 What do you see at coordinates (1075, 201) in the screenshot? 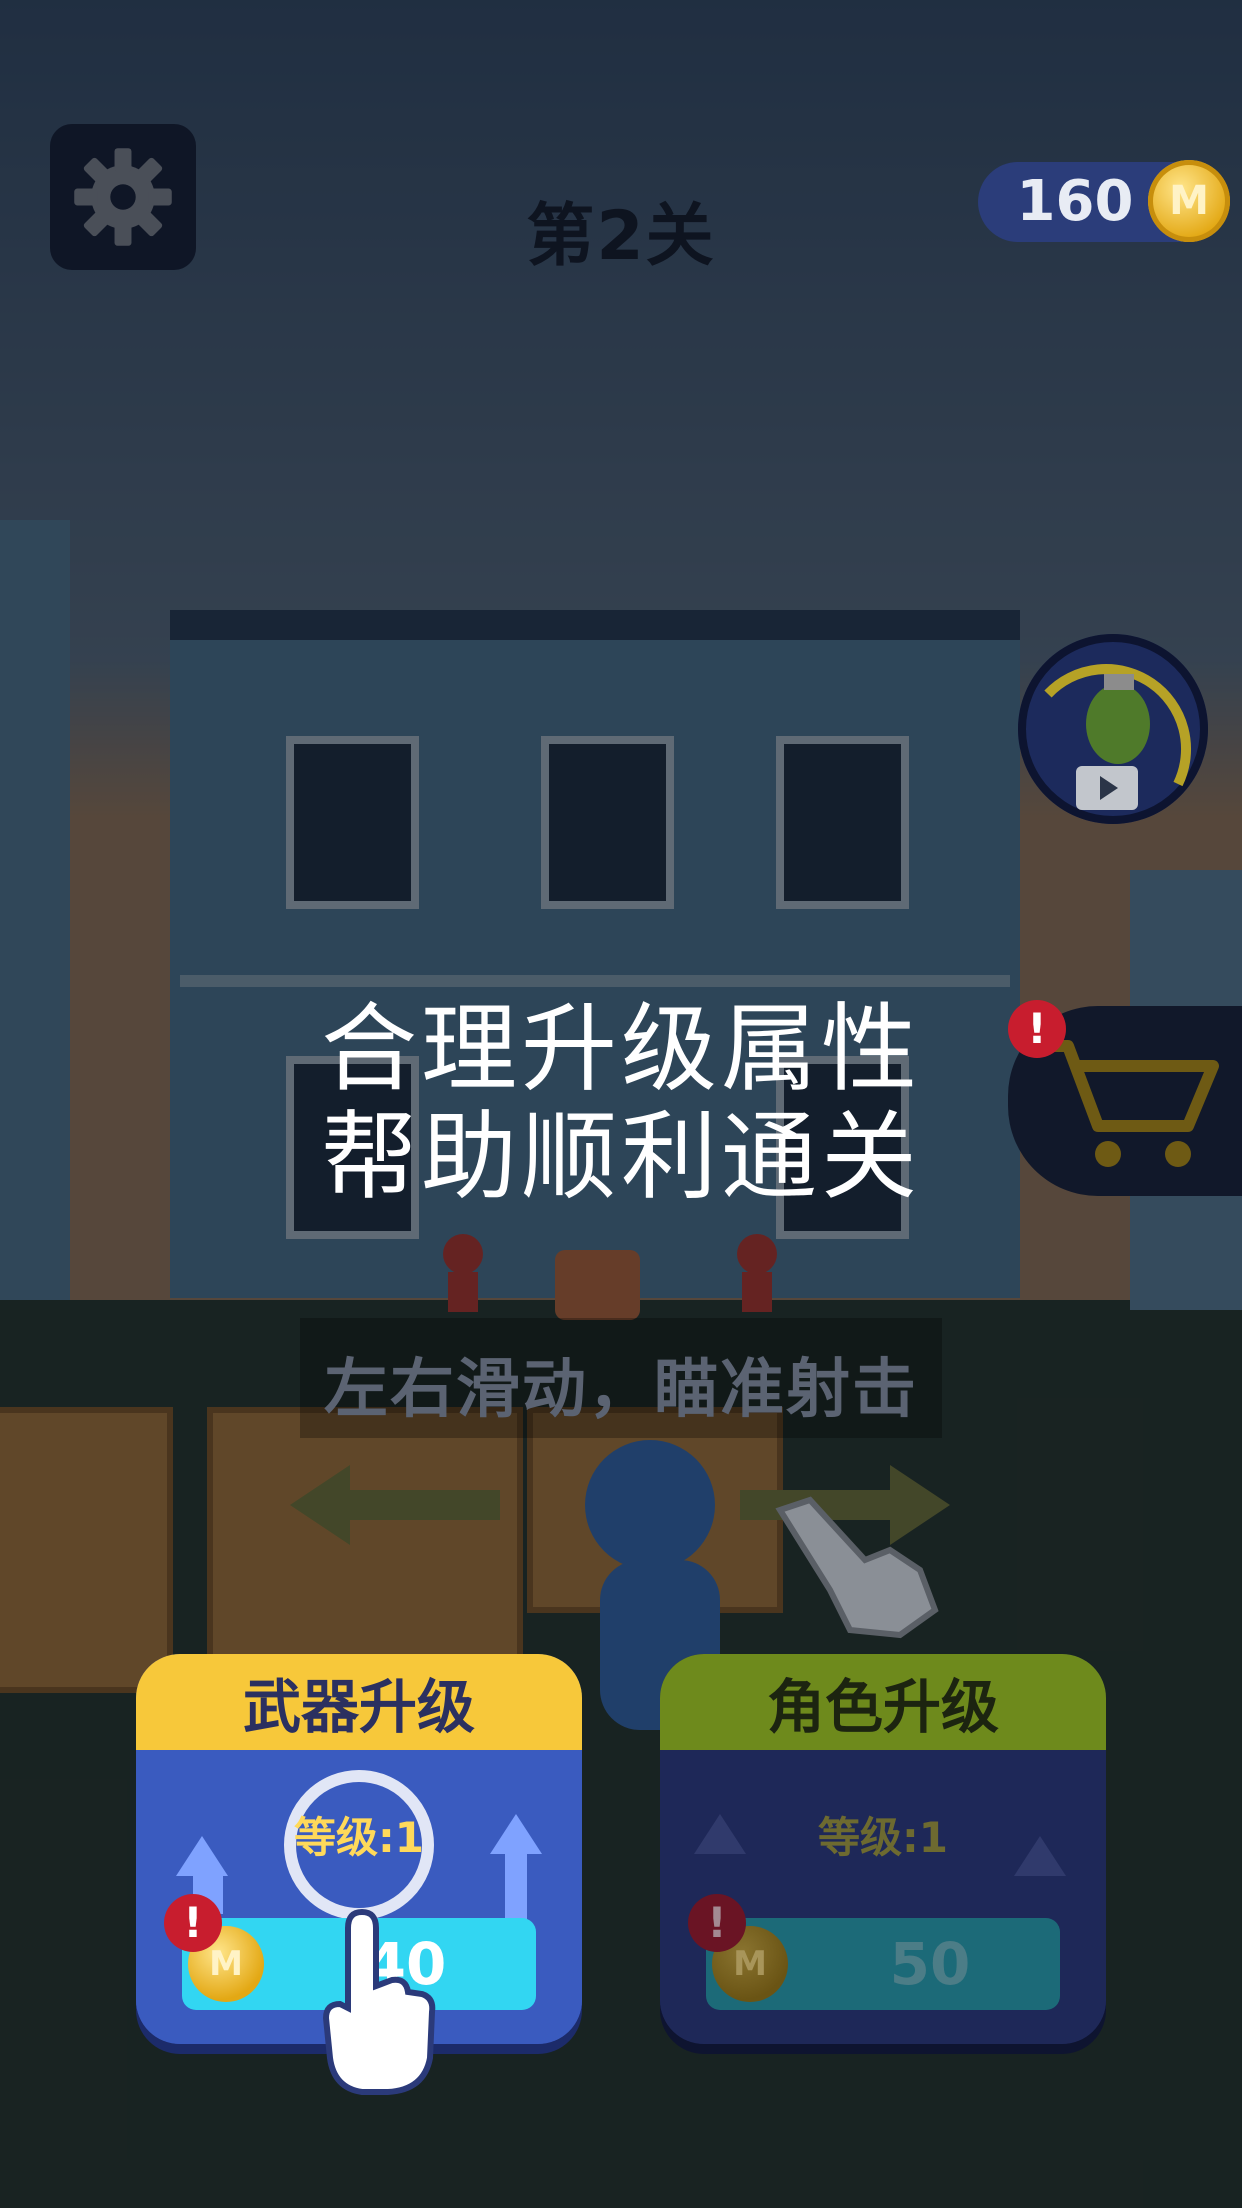
I see `coin-count: 160` at bounding box center [1075, 201].